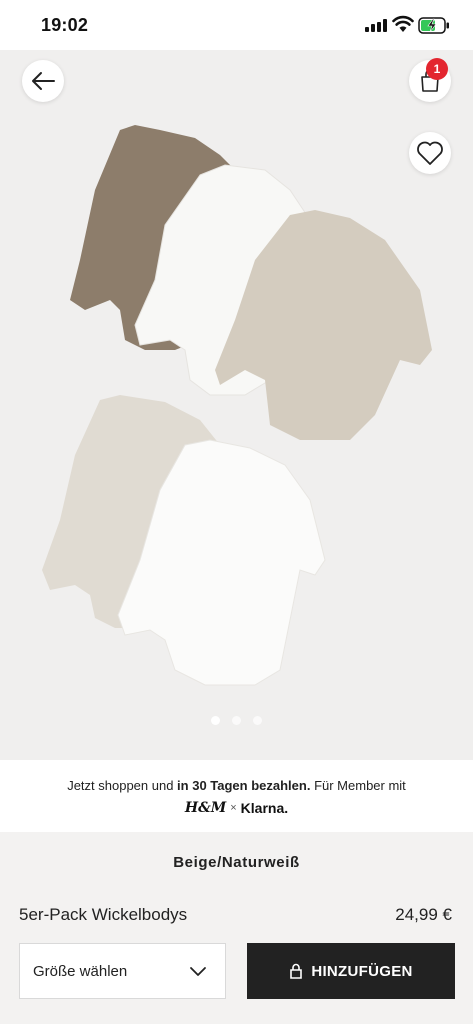 The image size is (473, 1024). What do you see at coordinates (80, 971) in the screenshot?
I see `size-select-label: Größe wählen` at bounding box center [80, 971].